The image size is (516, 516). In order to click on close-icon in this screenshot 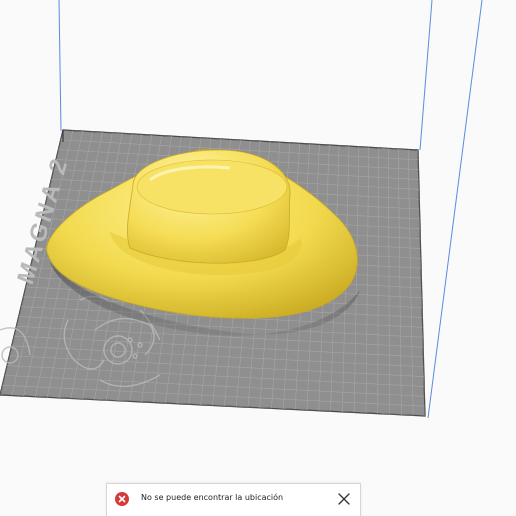, I will do `click(344, 499)`.